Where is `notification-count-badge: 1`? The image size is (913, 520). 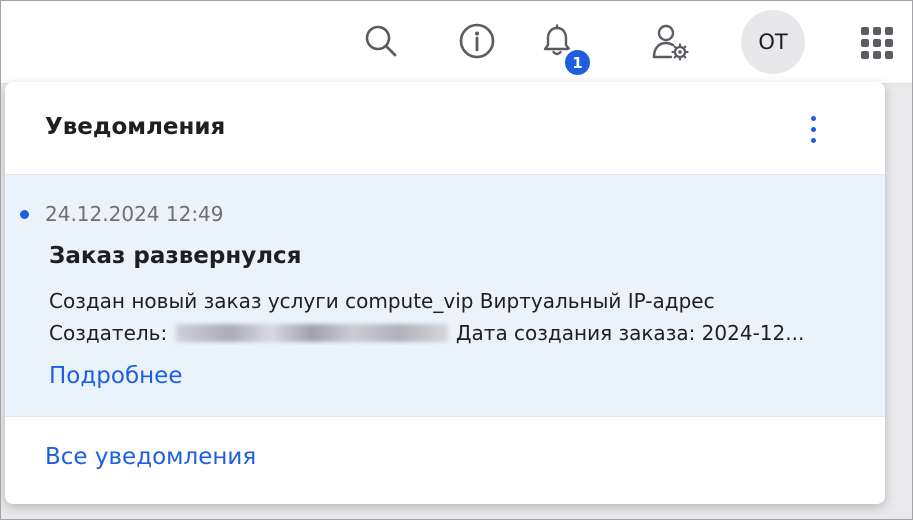
notification-count-badge: 1 is located at coordinates (577, 62).